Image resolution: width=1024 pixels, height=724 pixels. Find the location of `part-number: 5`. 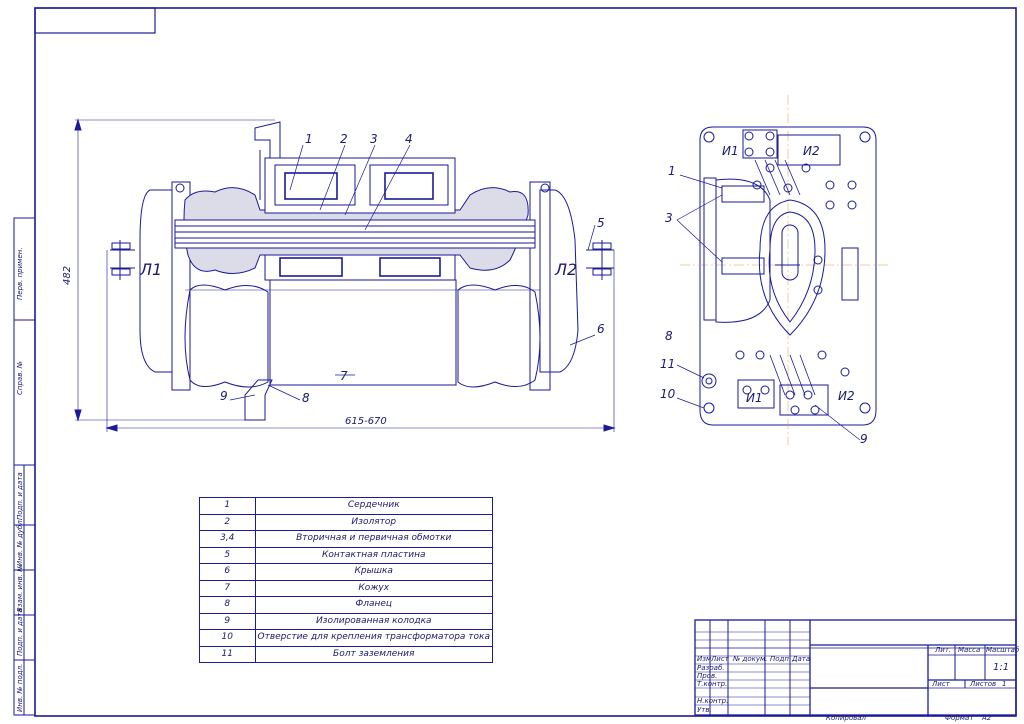

part-number: 5 is located at coordinates (227, 555).